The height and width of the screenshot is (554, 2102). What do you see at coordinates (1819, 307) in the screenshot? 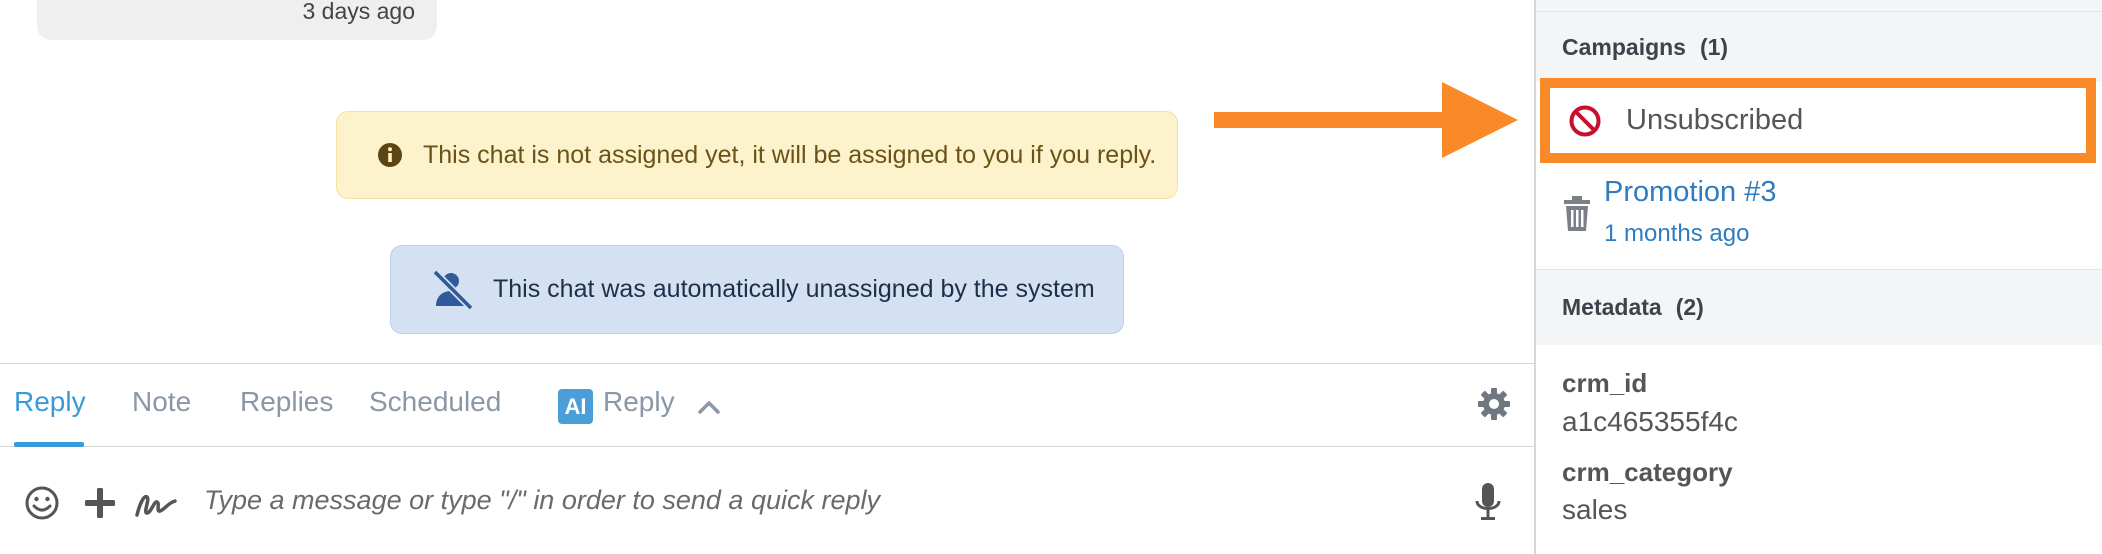
I see `metadata-section-header: Metadata (2)` at bounding box center [1819, 307].